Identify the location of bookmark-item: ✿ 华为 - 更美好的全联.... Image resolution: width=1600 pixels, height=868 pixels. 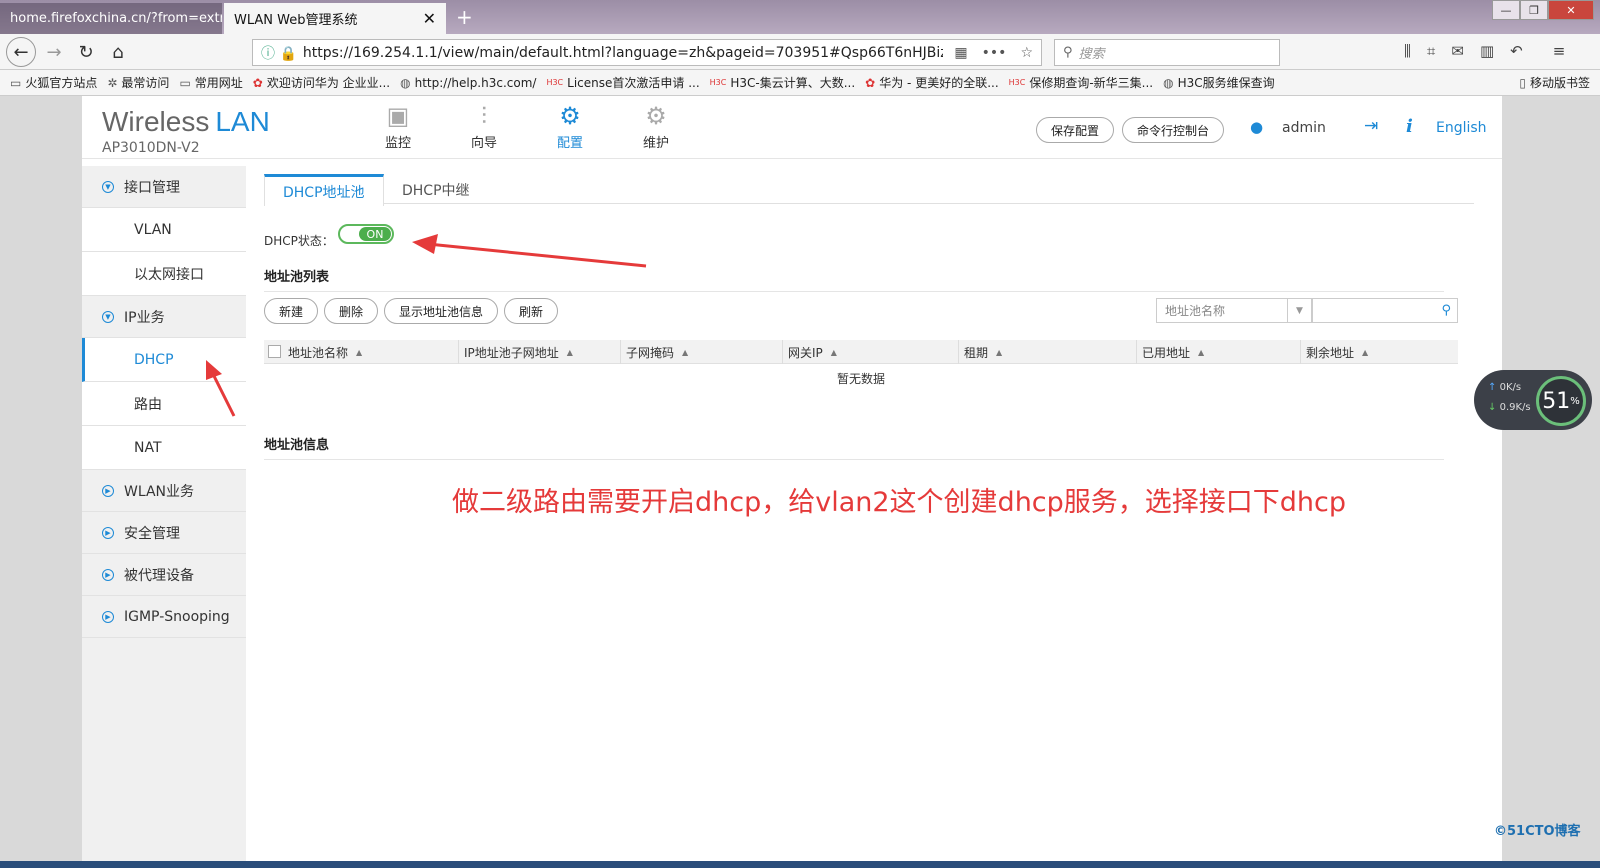
(931, 82).